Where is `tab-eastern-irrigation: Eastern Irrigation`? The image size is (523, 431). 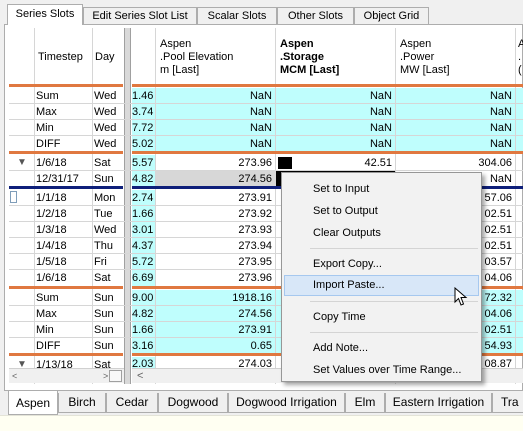 tab-eastern-irrigation: Eastern Irrigation is located at coordinates (438, 403).